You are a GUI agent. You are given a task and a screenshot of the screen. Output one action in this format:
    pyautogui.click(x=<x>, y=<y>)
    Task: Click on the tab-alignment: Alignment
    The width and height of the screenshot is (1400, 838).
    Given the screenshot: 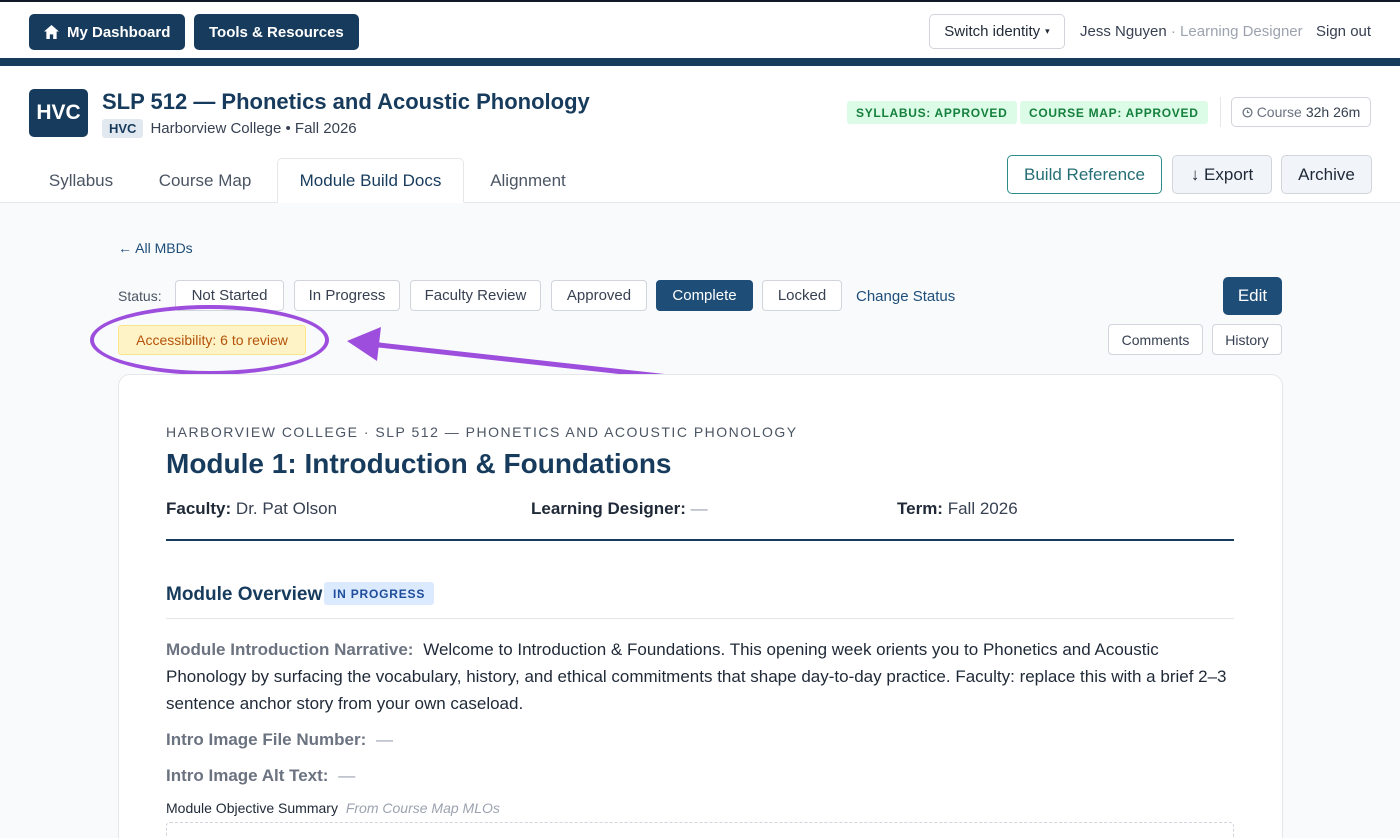 What is the action you would take?
    pyautogui.click(x=528, y=180)
    